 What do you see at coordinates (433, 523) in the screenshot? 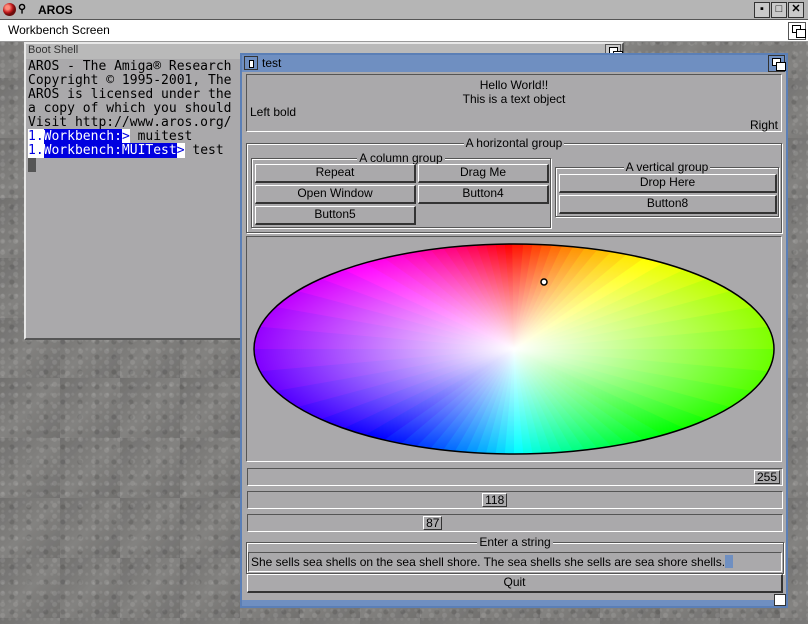
I see `slider-3-knob: 87` at bounding box center [433, 523].